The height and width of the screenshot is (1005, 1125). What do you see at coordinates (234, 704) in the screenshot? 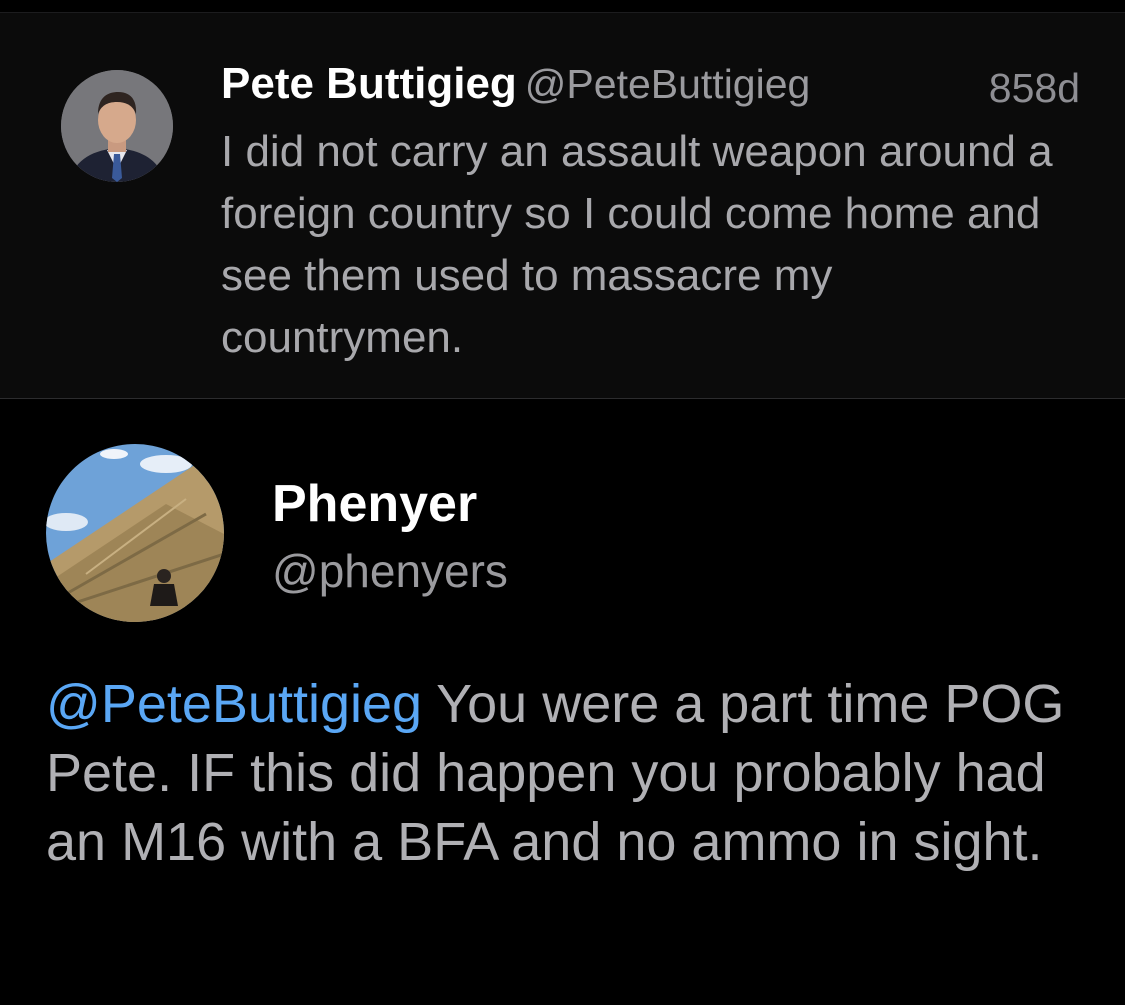
I see `reply-mention-link: @PeteButtigieg` at bounding box center [234, 704].